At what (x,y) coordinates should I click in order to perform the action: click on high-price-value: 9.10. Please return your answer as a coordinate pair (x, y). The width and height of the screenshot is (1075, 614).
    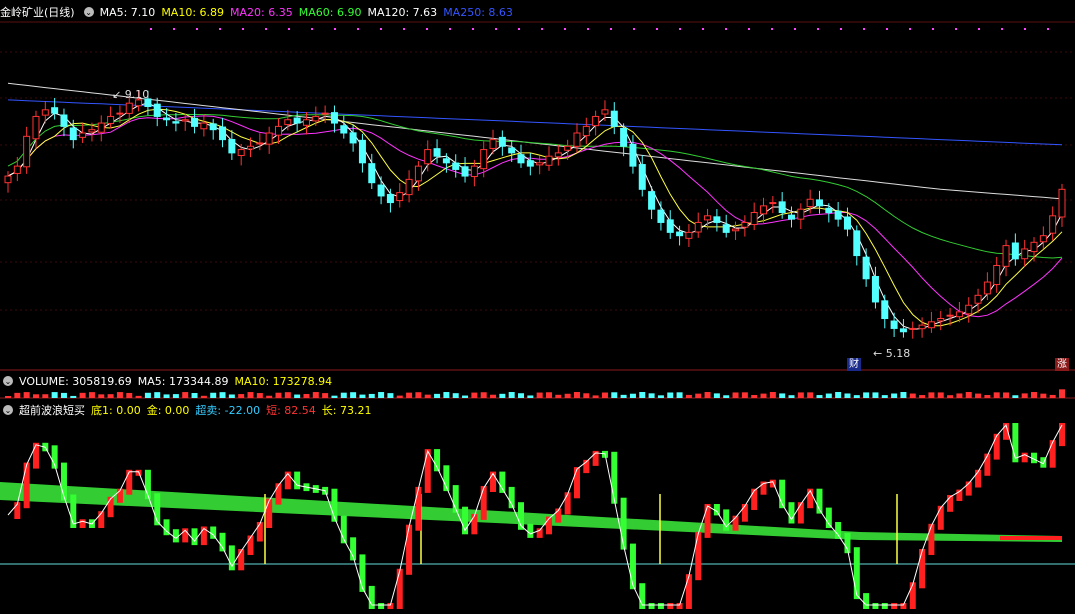
    Looking at the image, I should click on (137, 94).